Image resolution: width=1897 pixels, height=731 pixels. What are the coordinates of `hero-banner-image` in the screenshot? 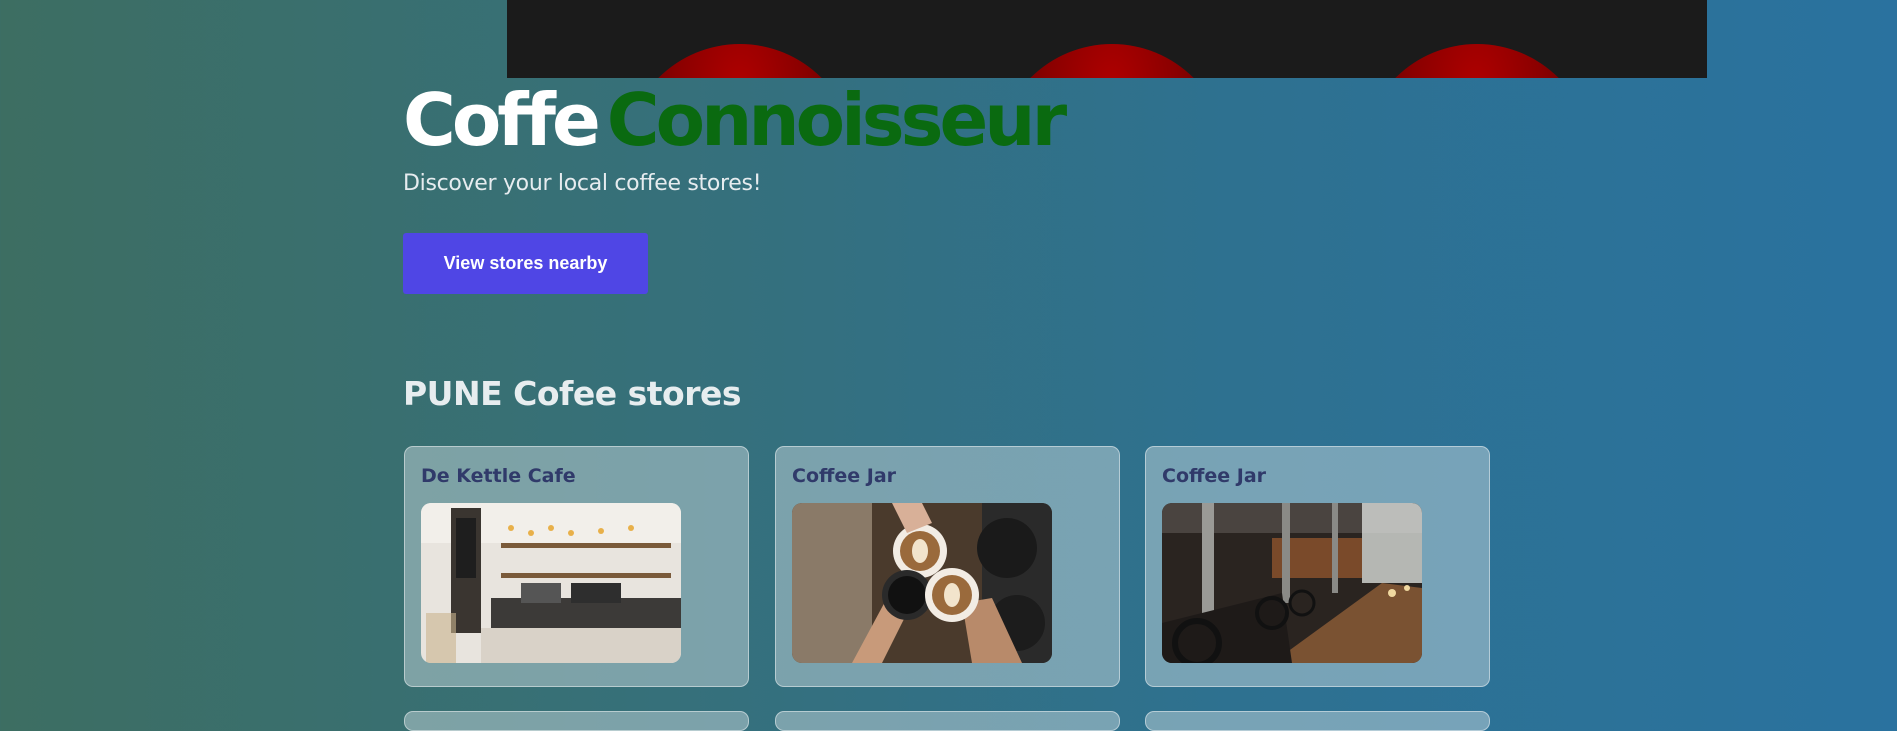 It's located at (1107, 39).